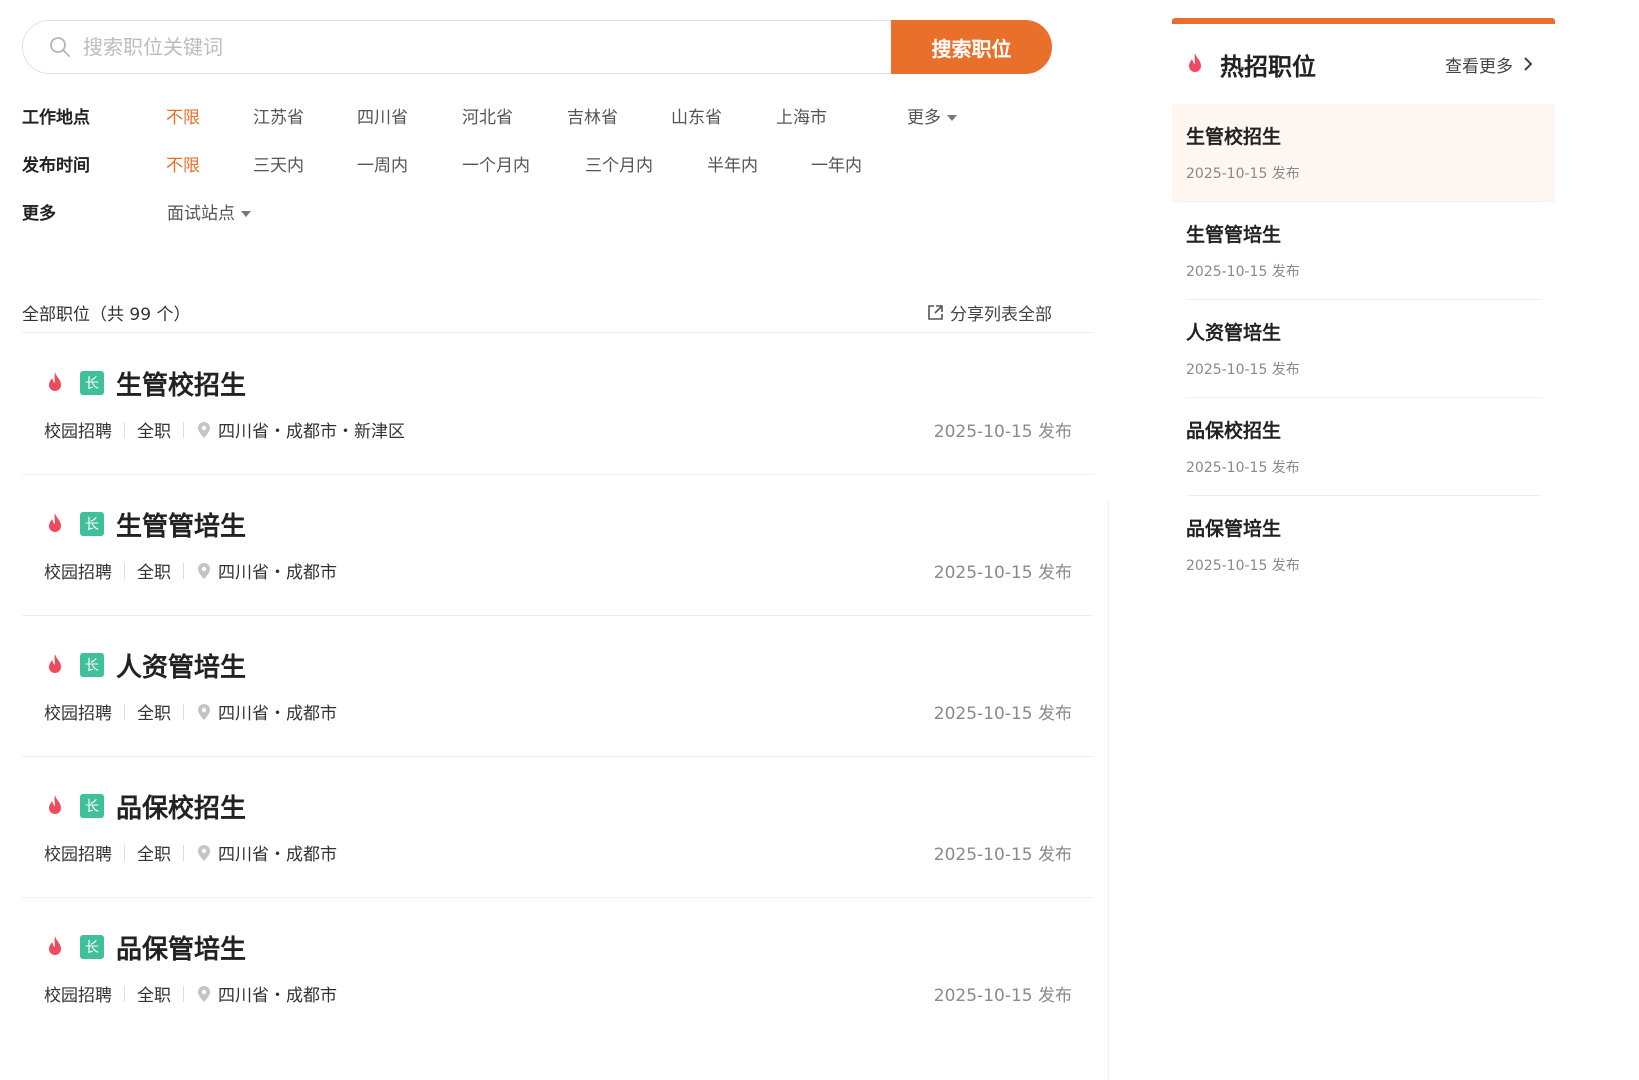  I want to click on search-box, so click(456, 47).